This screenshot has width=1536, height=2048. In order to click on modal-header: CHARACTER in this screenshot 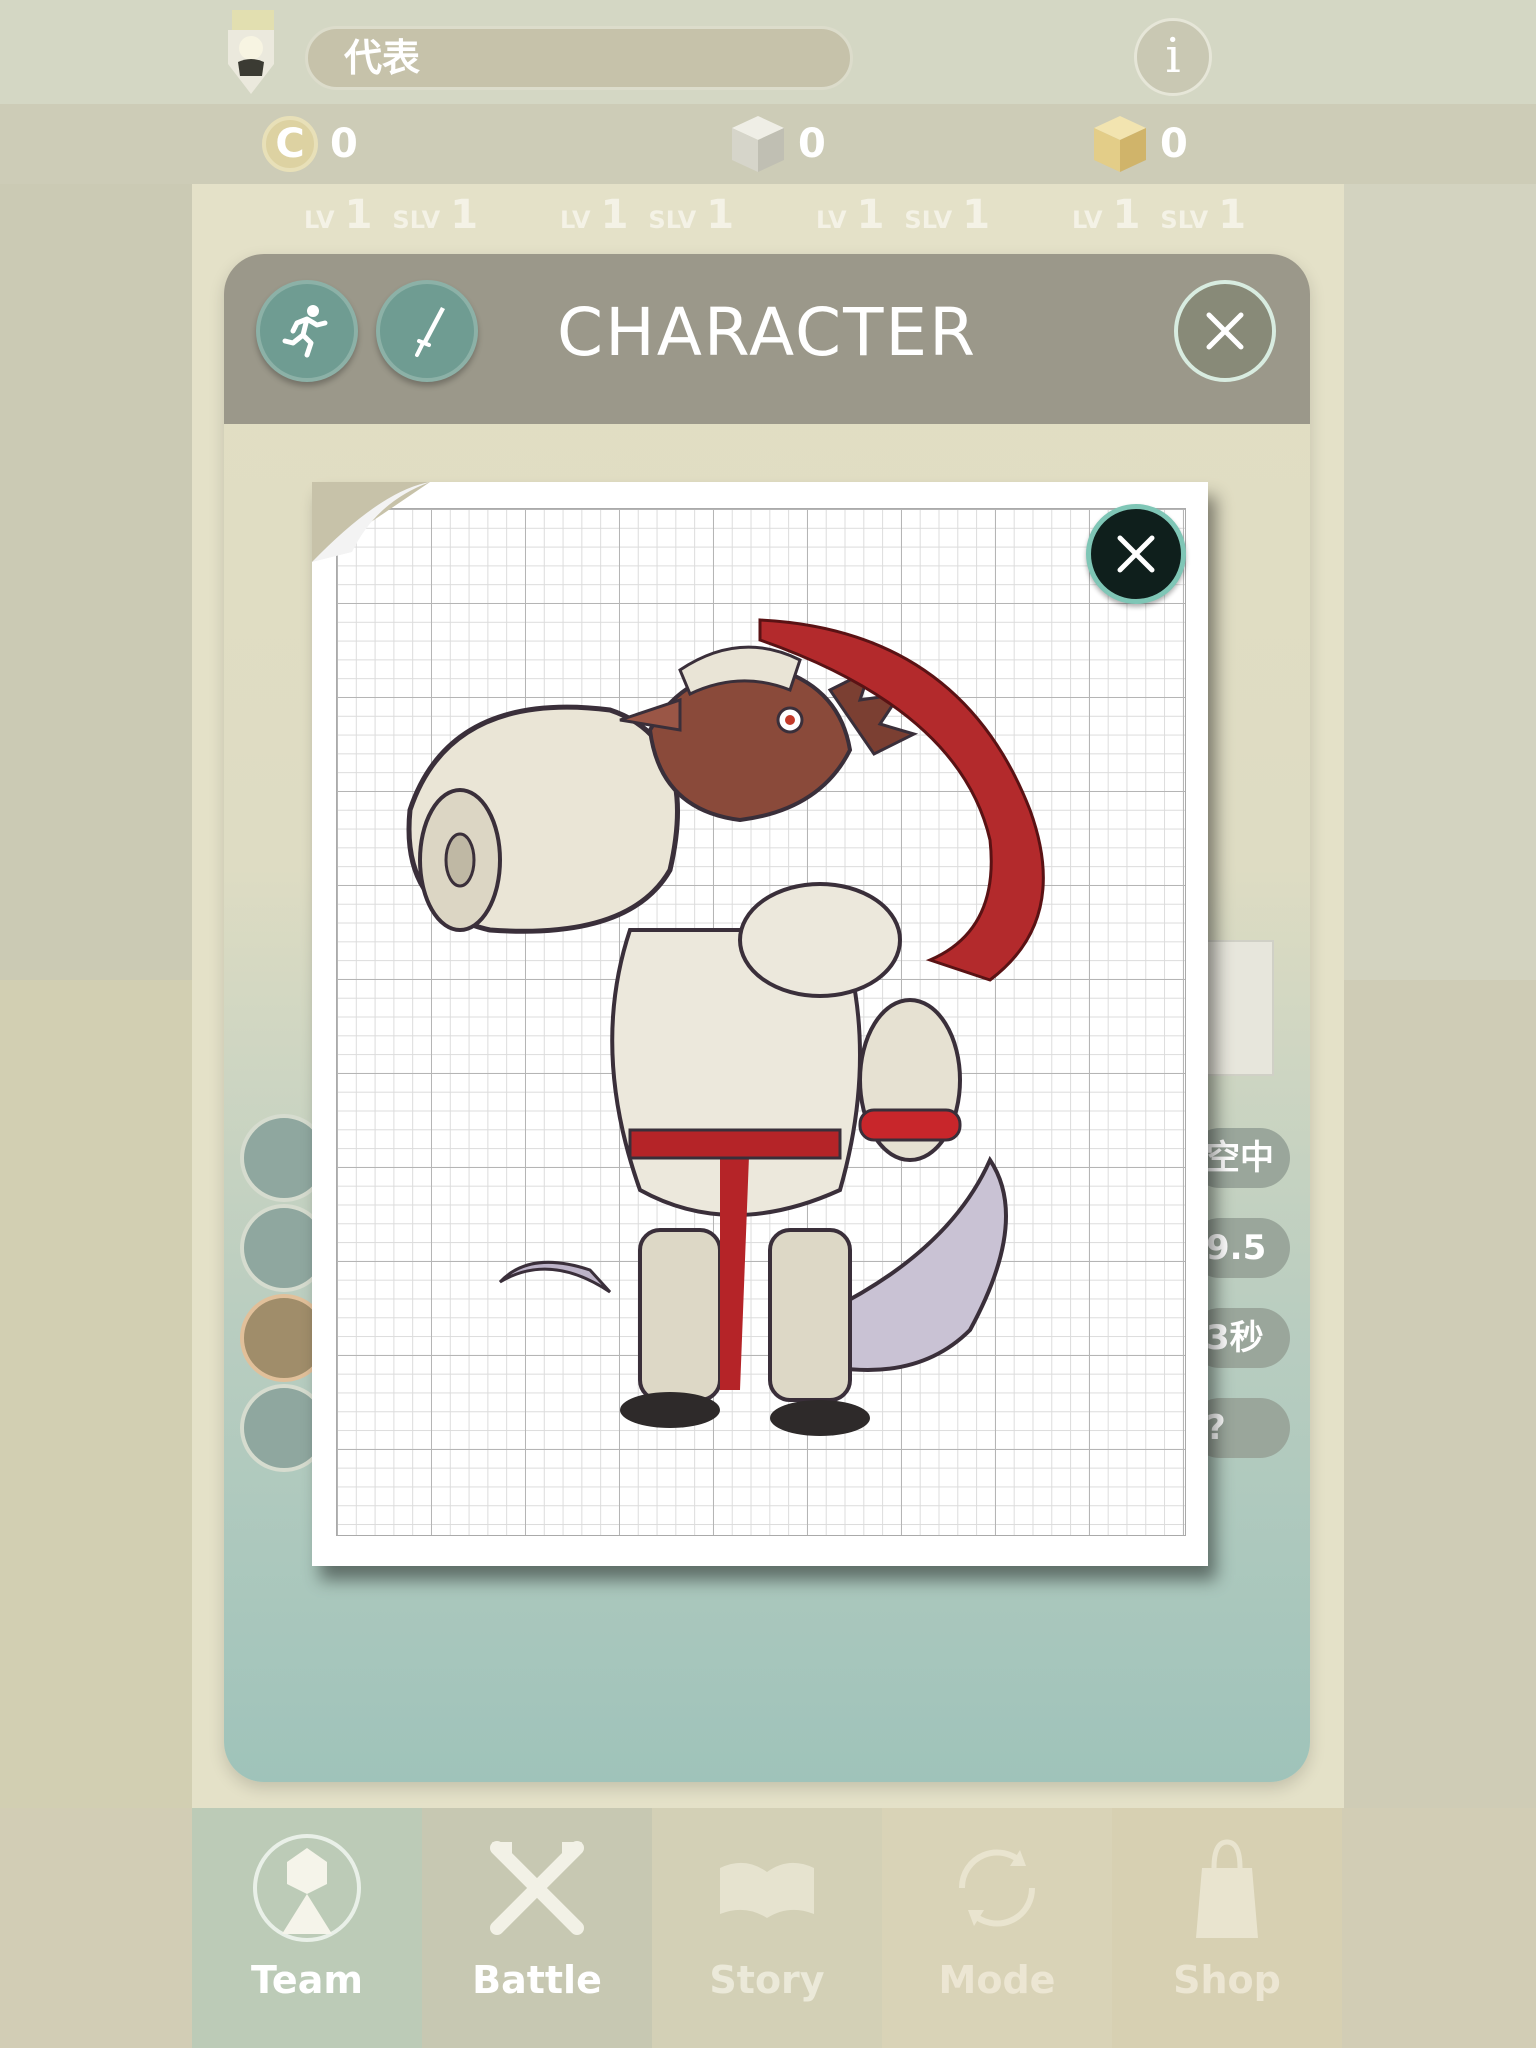, I will do `click(767, 339)`.